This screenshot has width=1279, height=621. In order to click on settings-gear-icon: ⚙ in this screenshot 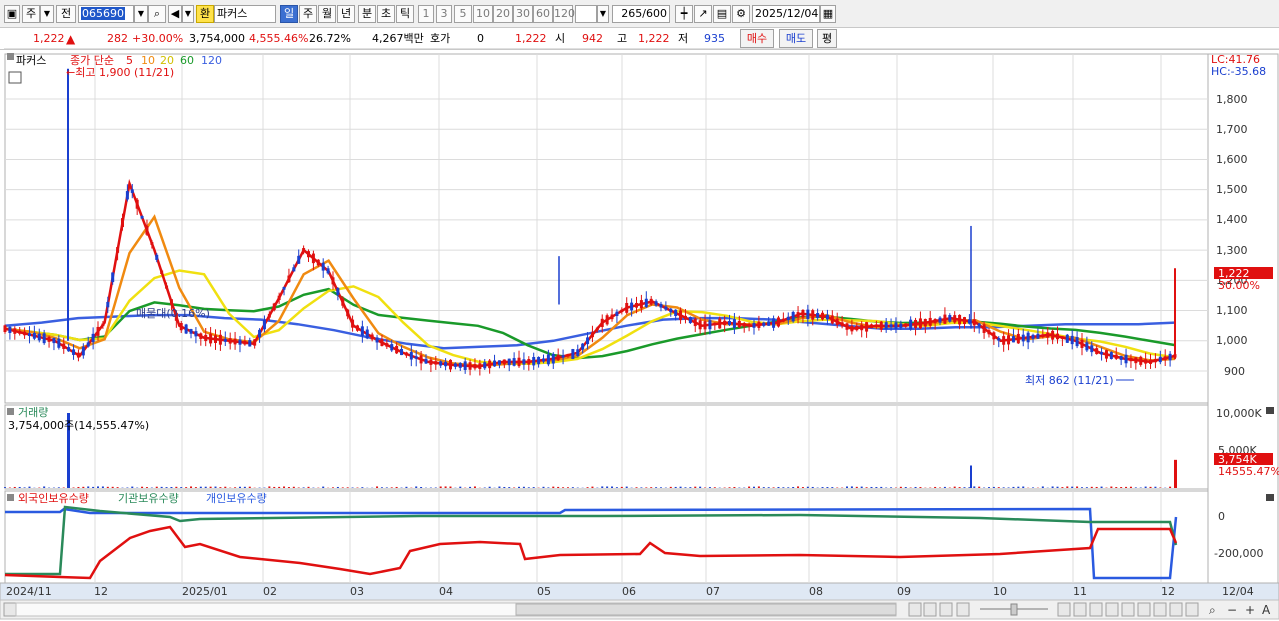, I will do `click(741, 14)`.